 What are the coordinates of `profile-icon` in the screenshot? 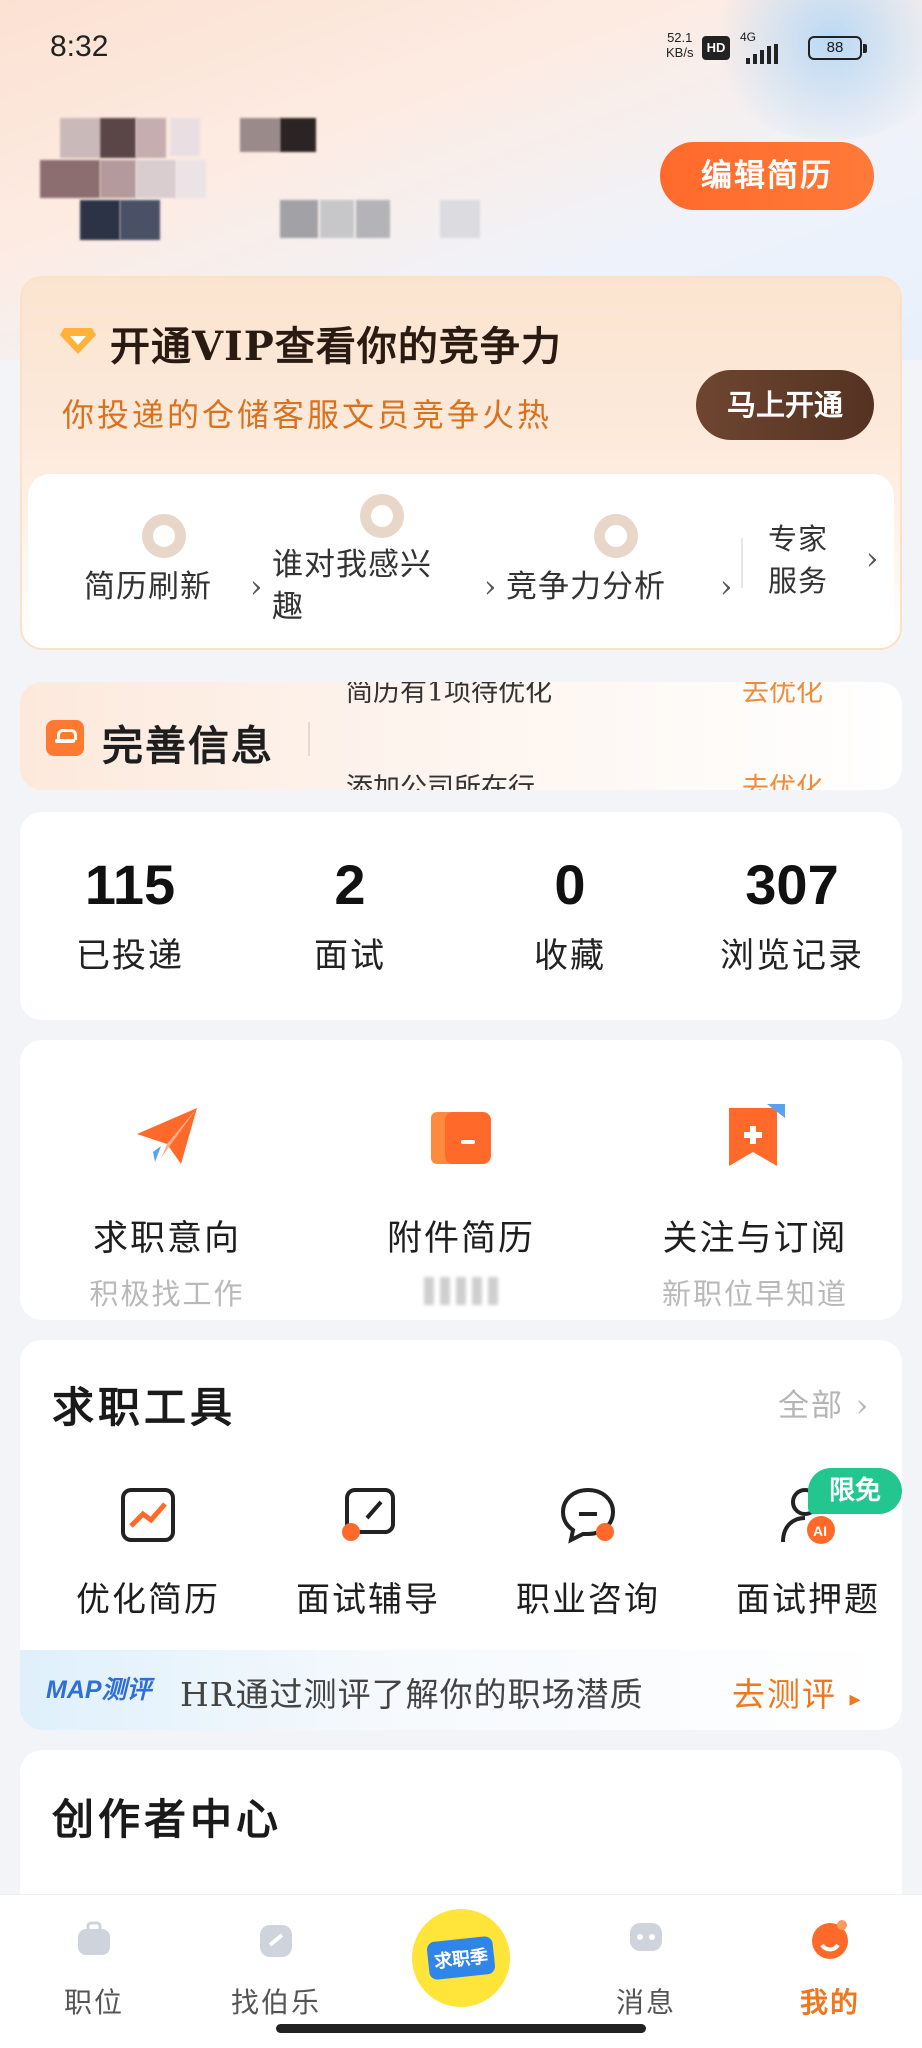 It's located at (830, 1939).